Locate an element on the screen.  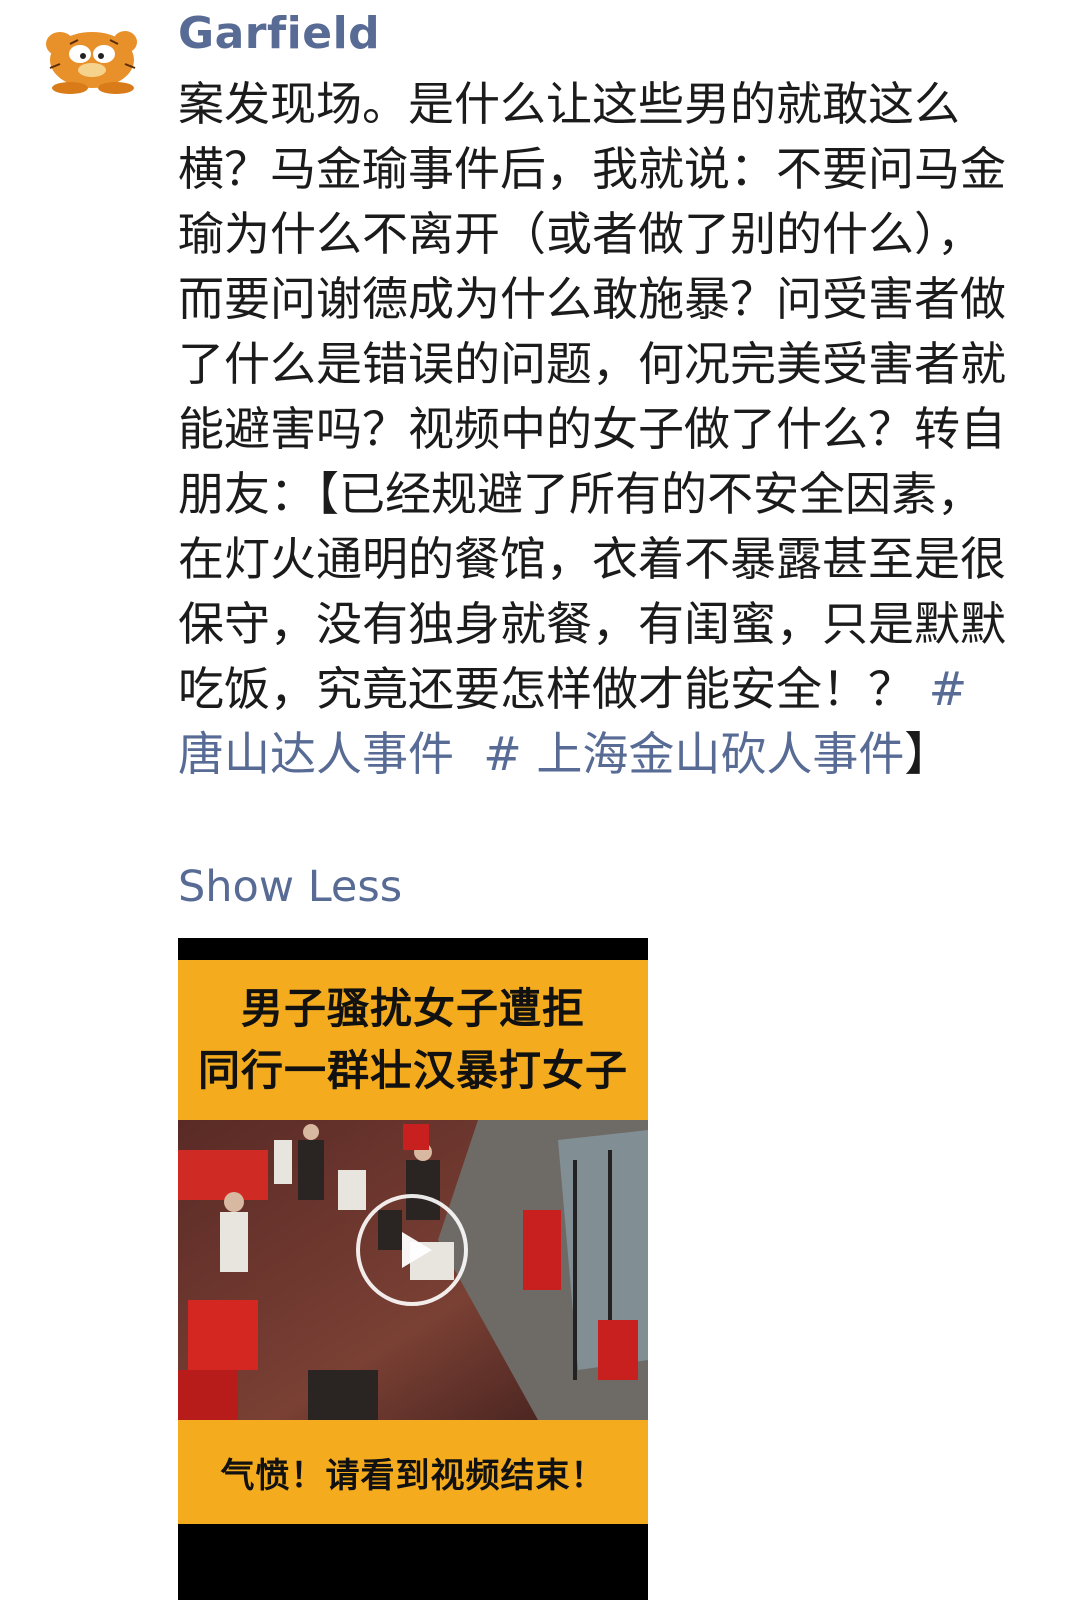
show-less-link: Show Less is located at coordinates (290, 887).